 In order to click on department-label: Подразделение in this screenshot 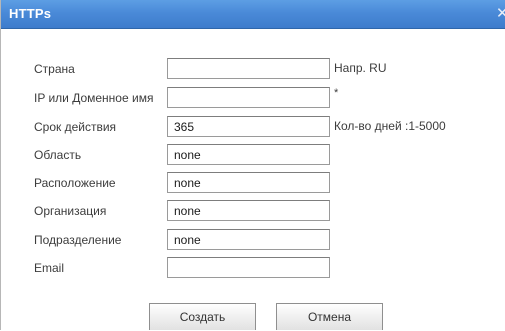, I will do `click(77, 240)`.